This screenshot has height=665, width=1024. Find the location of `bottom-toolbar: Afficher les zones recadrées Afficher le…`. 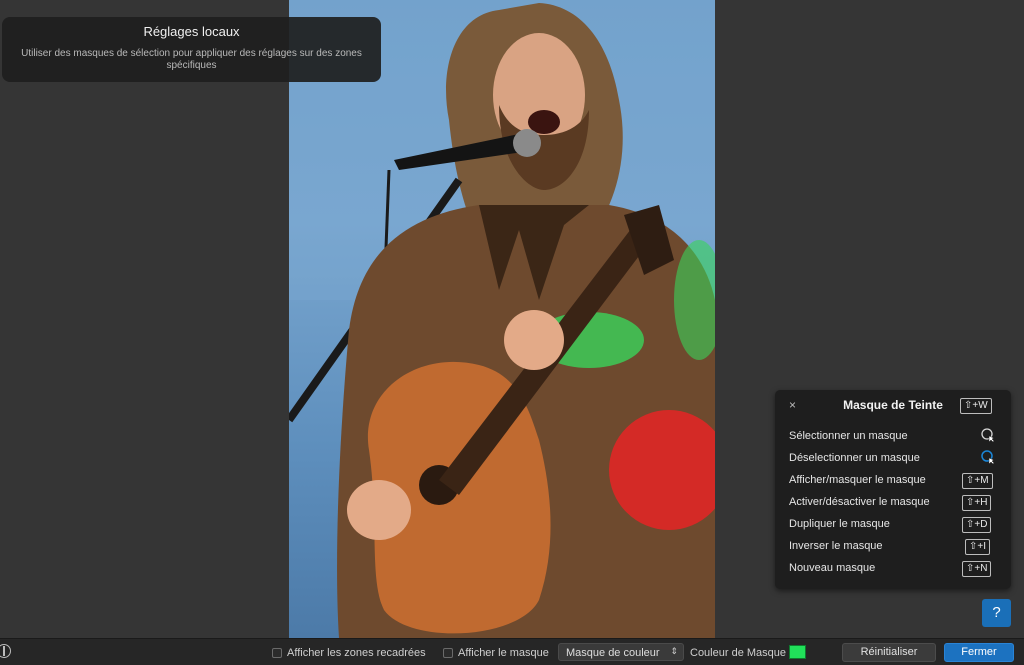

bottom-toolbar: Afficher les zones recadrées Afficher le… is located at coordinates (512, 651).